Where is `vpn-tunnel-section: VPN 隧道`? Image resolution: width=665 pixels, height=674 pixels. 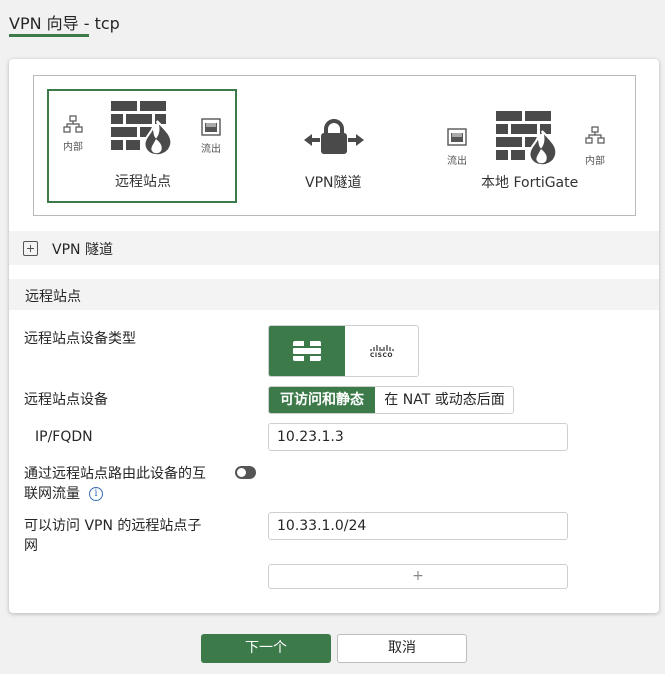 vpn-tunnel-section: VPN 隧道 is located at coordinates (334, 248).